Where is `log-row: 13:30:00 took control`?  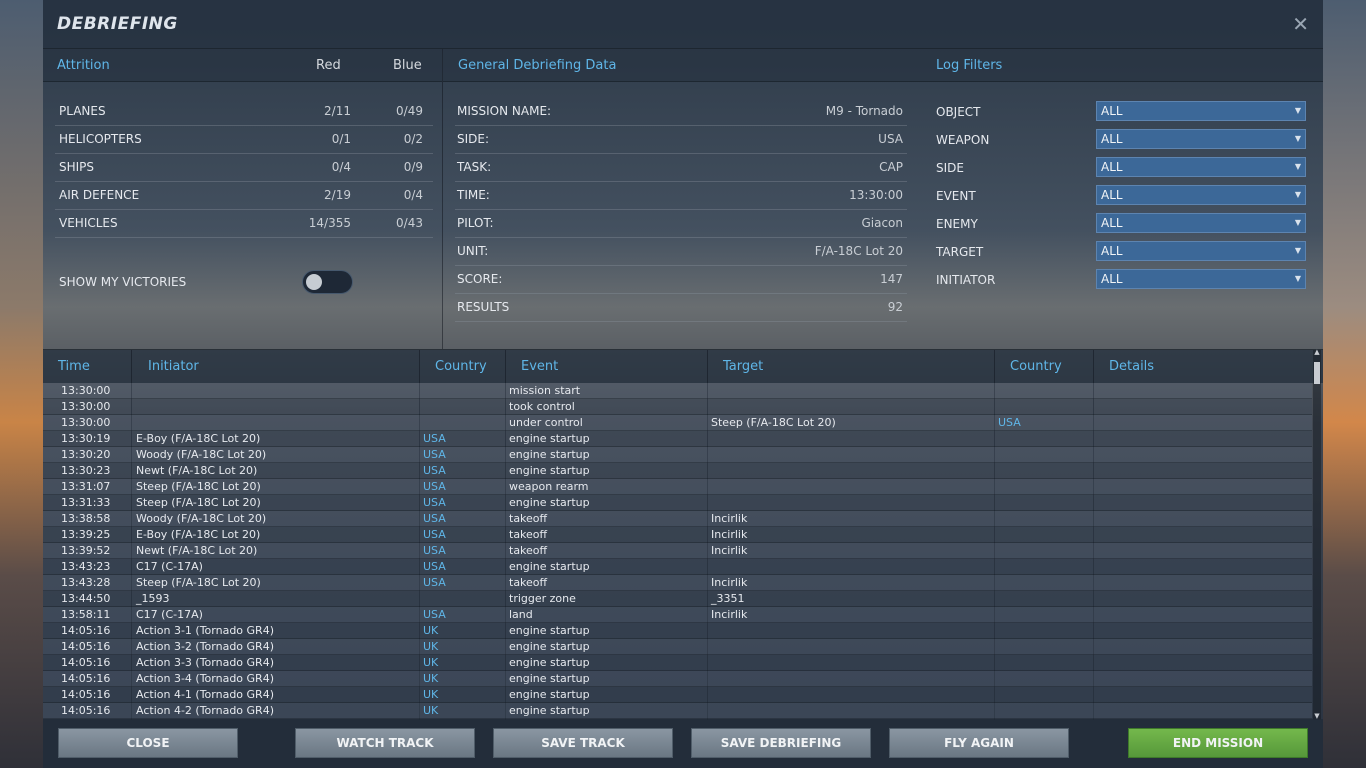 log-row: 13:30:00 took control is located at coordinates (677, 407).